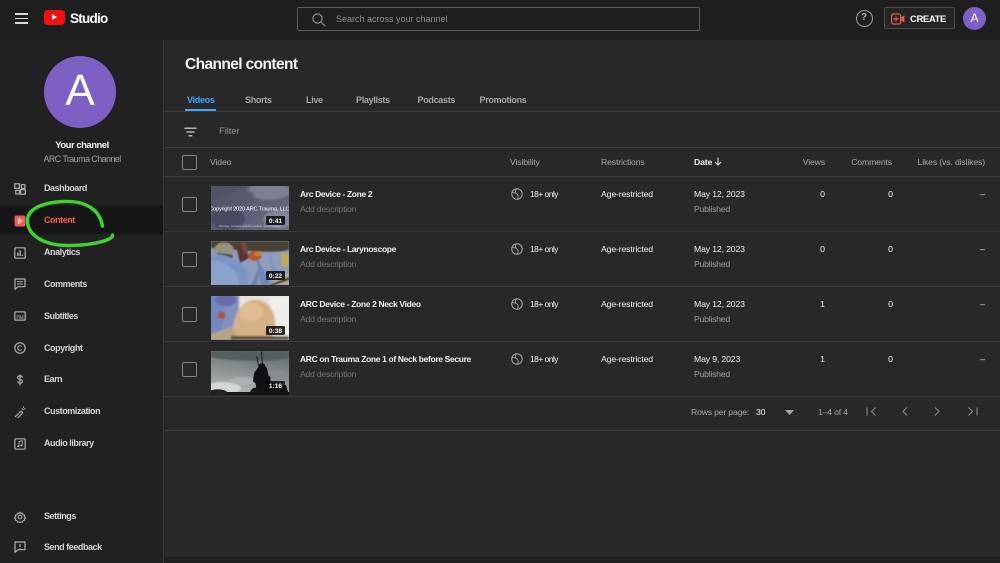 This screenshot has width=1000, height=563. What do you see at coordinates (276, 221) in the screenshot?
I see `svg-text: 0:41` at bounding box center [276, 221].